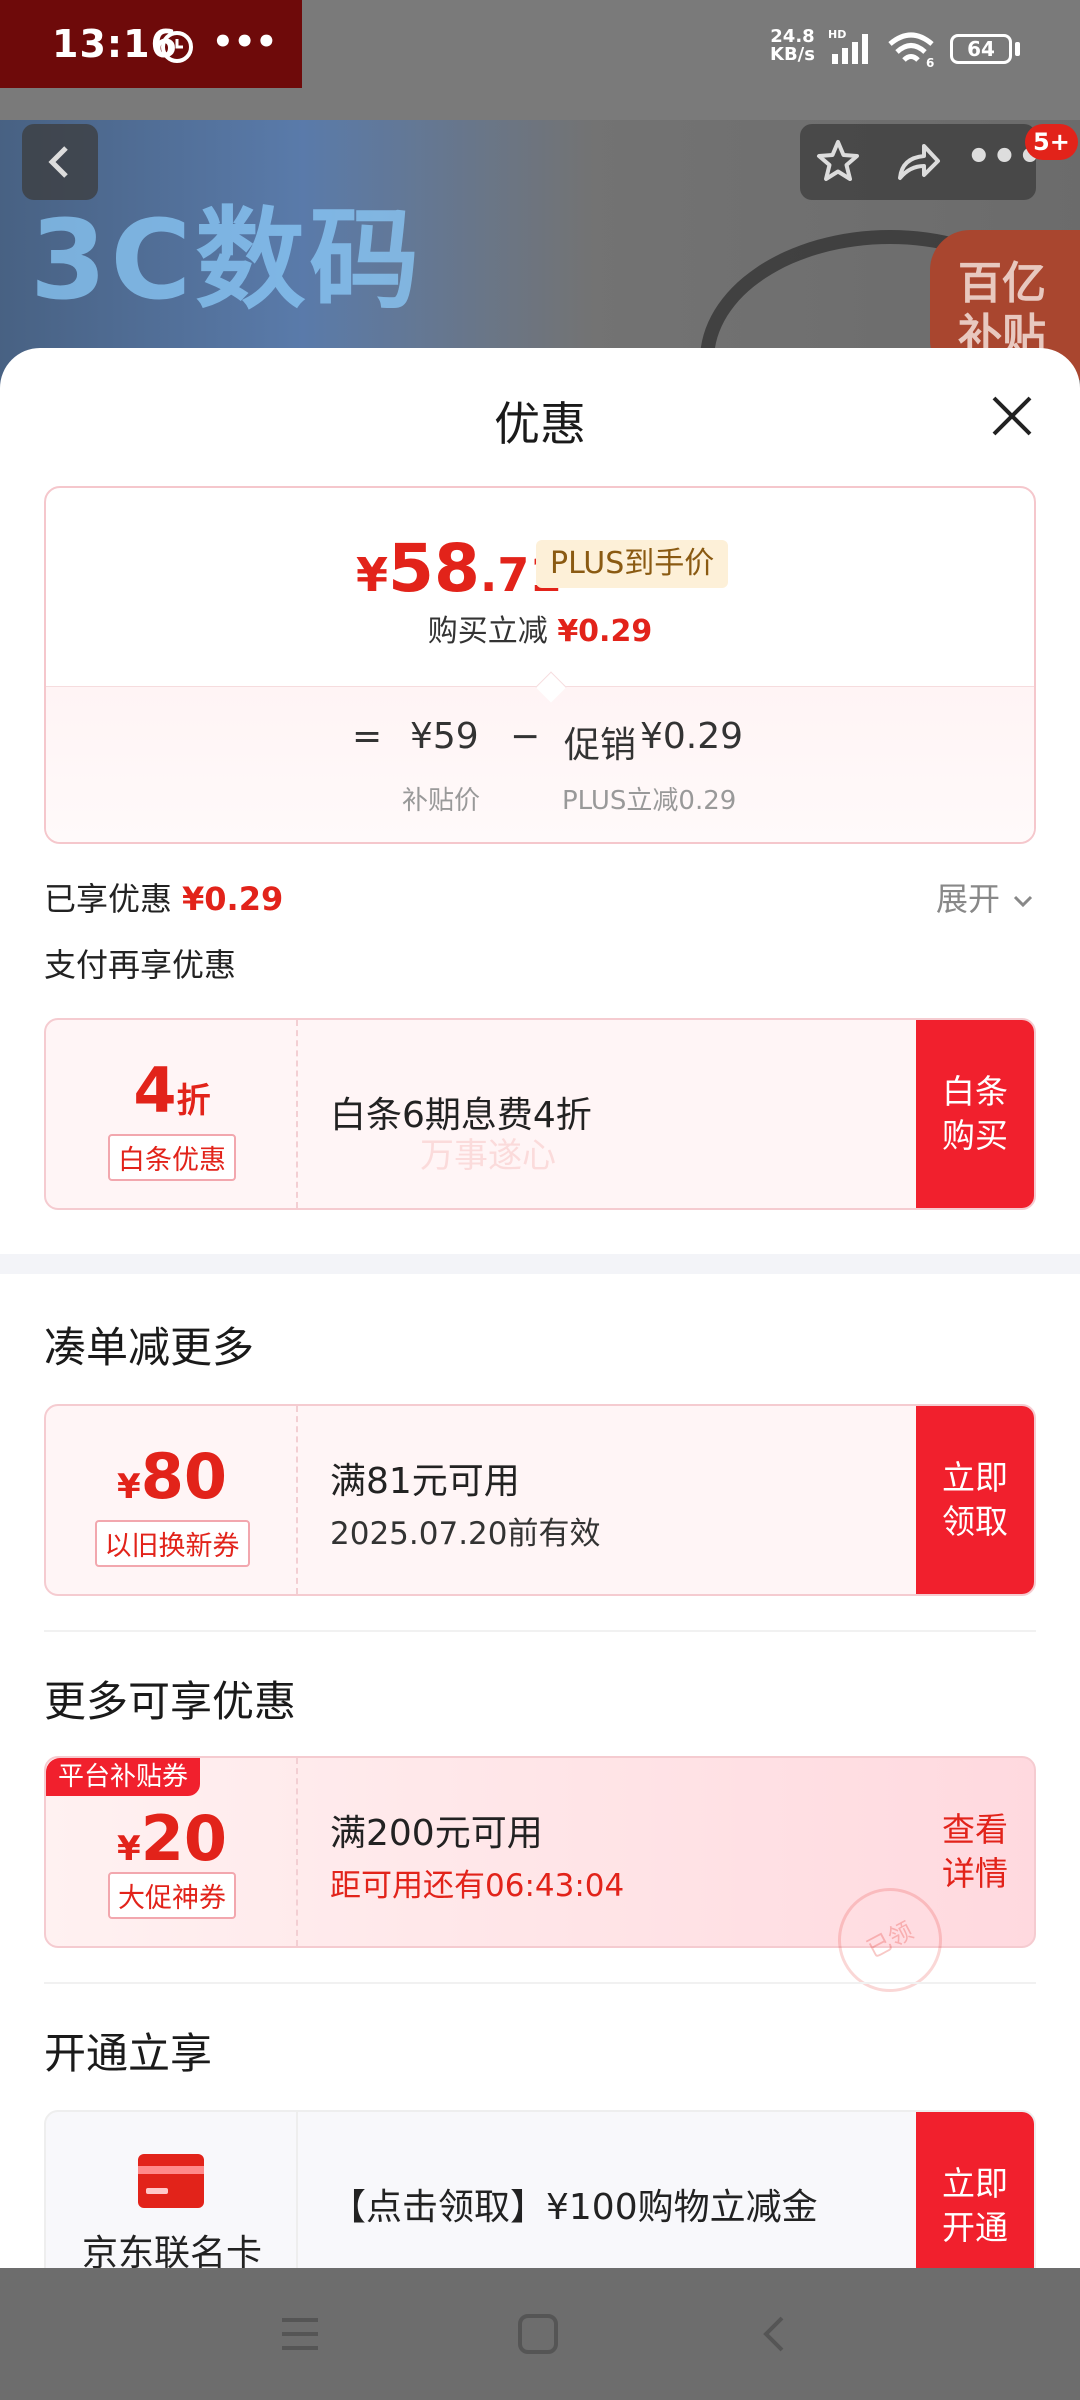 The height and width of the screenshot is (2400, 1080). I want to click on final-price: ¥58.71, so click(458, 568).